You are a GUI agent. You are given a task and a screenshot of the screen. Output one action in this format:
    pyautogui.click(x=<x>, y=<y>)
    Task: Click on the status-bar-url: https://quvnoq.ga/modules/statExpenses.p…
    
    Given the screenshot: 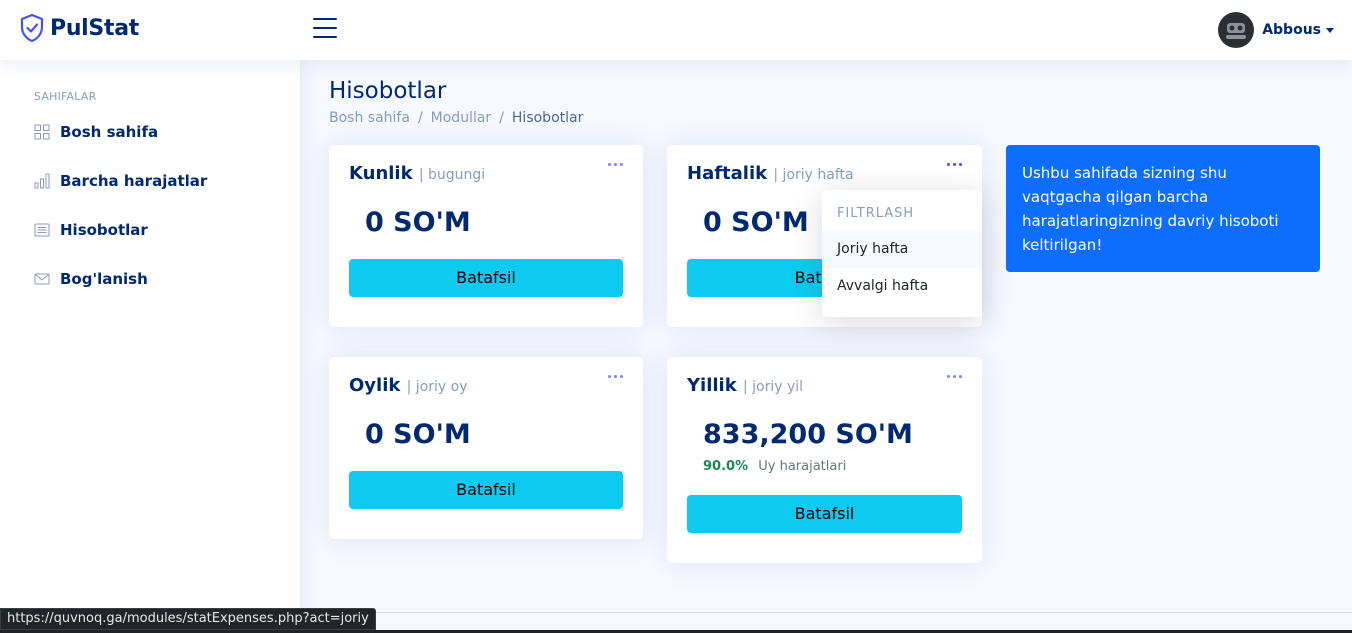 What is the action you would take?
    pyautogui.click(x=188, y=619)
    